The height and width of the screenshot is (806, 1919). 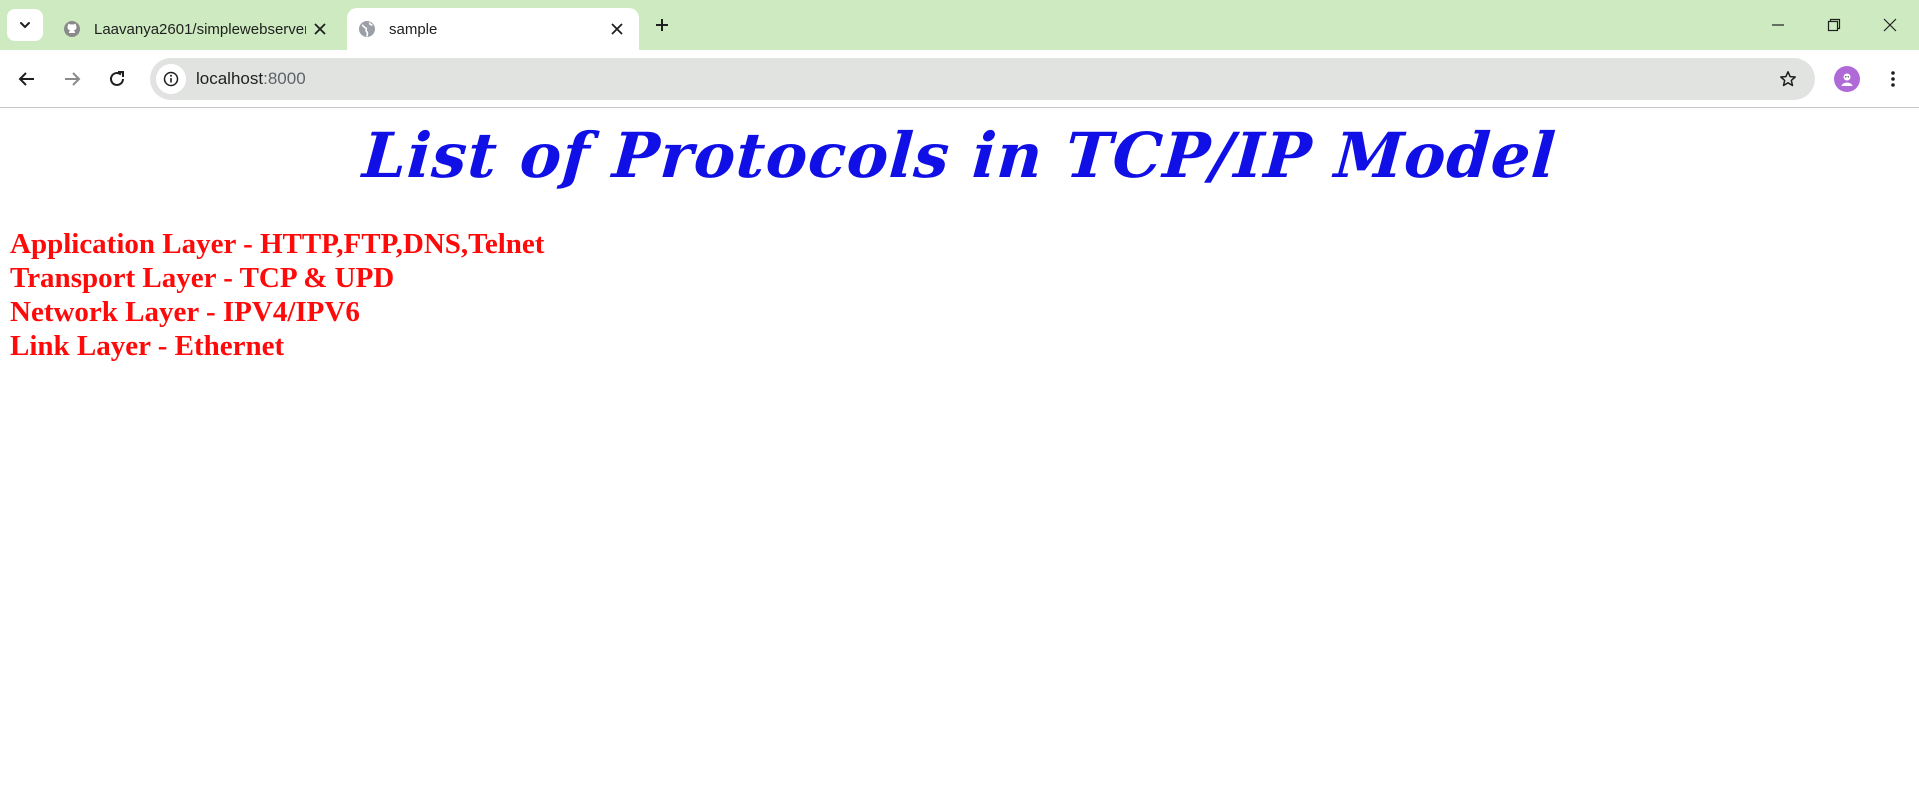 What do you see at coordinates (202, 278) in the screenshot?
I see `list-item: Transport Layer - TCP & UPD` at bounding box center [202, 278].